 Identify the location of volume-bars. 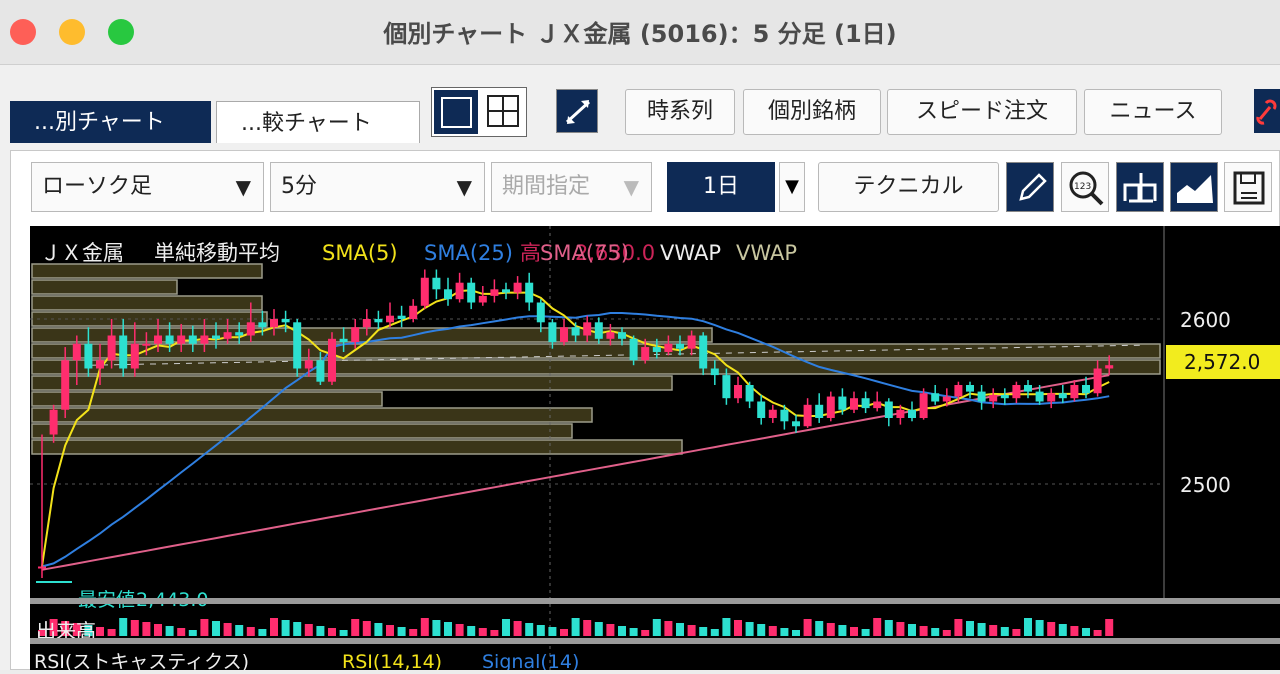
(576, 627).